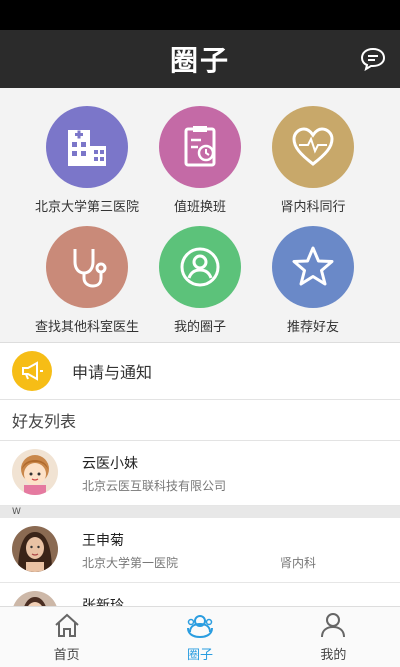  What do you see at coordinates (67, 627) in the screenshot?
I see `home-icon` at bounding box center [67, 627].